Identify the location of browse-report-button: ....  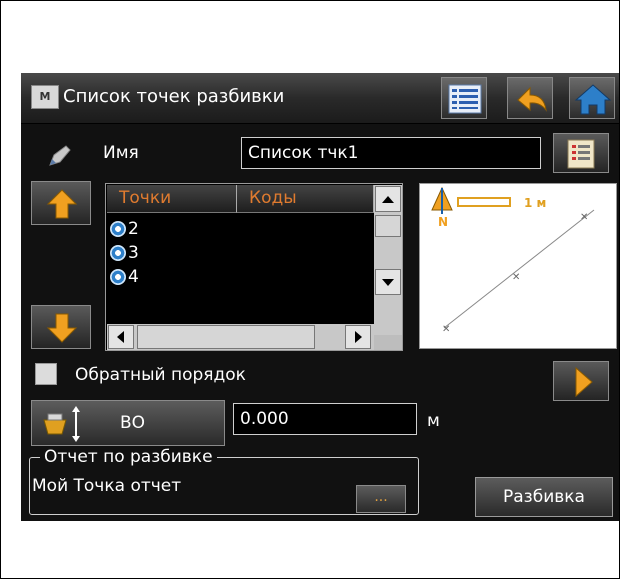
(381, 499).